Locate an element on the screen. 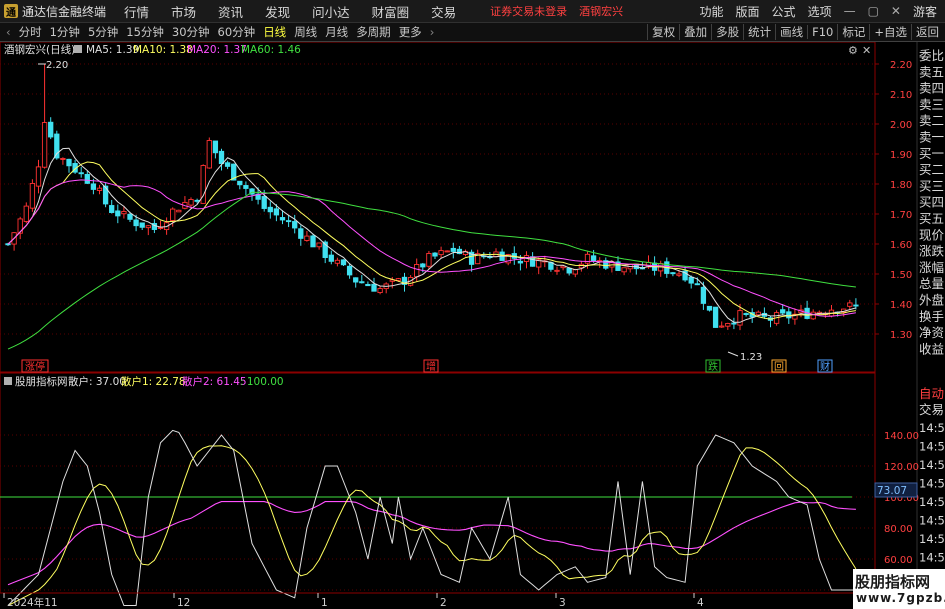 This screenshot has height=609, width=945. minimize-icon: — is located at coordinates (850, 11).